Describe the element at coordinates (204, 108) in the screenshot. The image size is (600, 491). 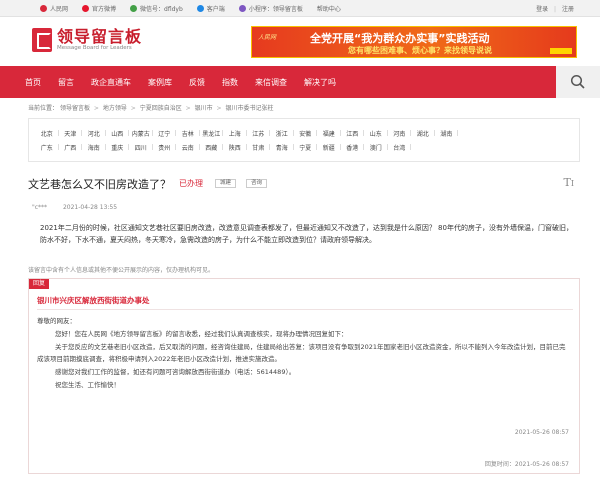
I see `breadcrumb-item: 银川市` at that location.